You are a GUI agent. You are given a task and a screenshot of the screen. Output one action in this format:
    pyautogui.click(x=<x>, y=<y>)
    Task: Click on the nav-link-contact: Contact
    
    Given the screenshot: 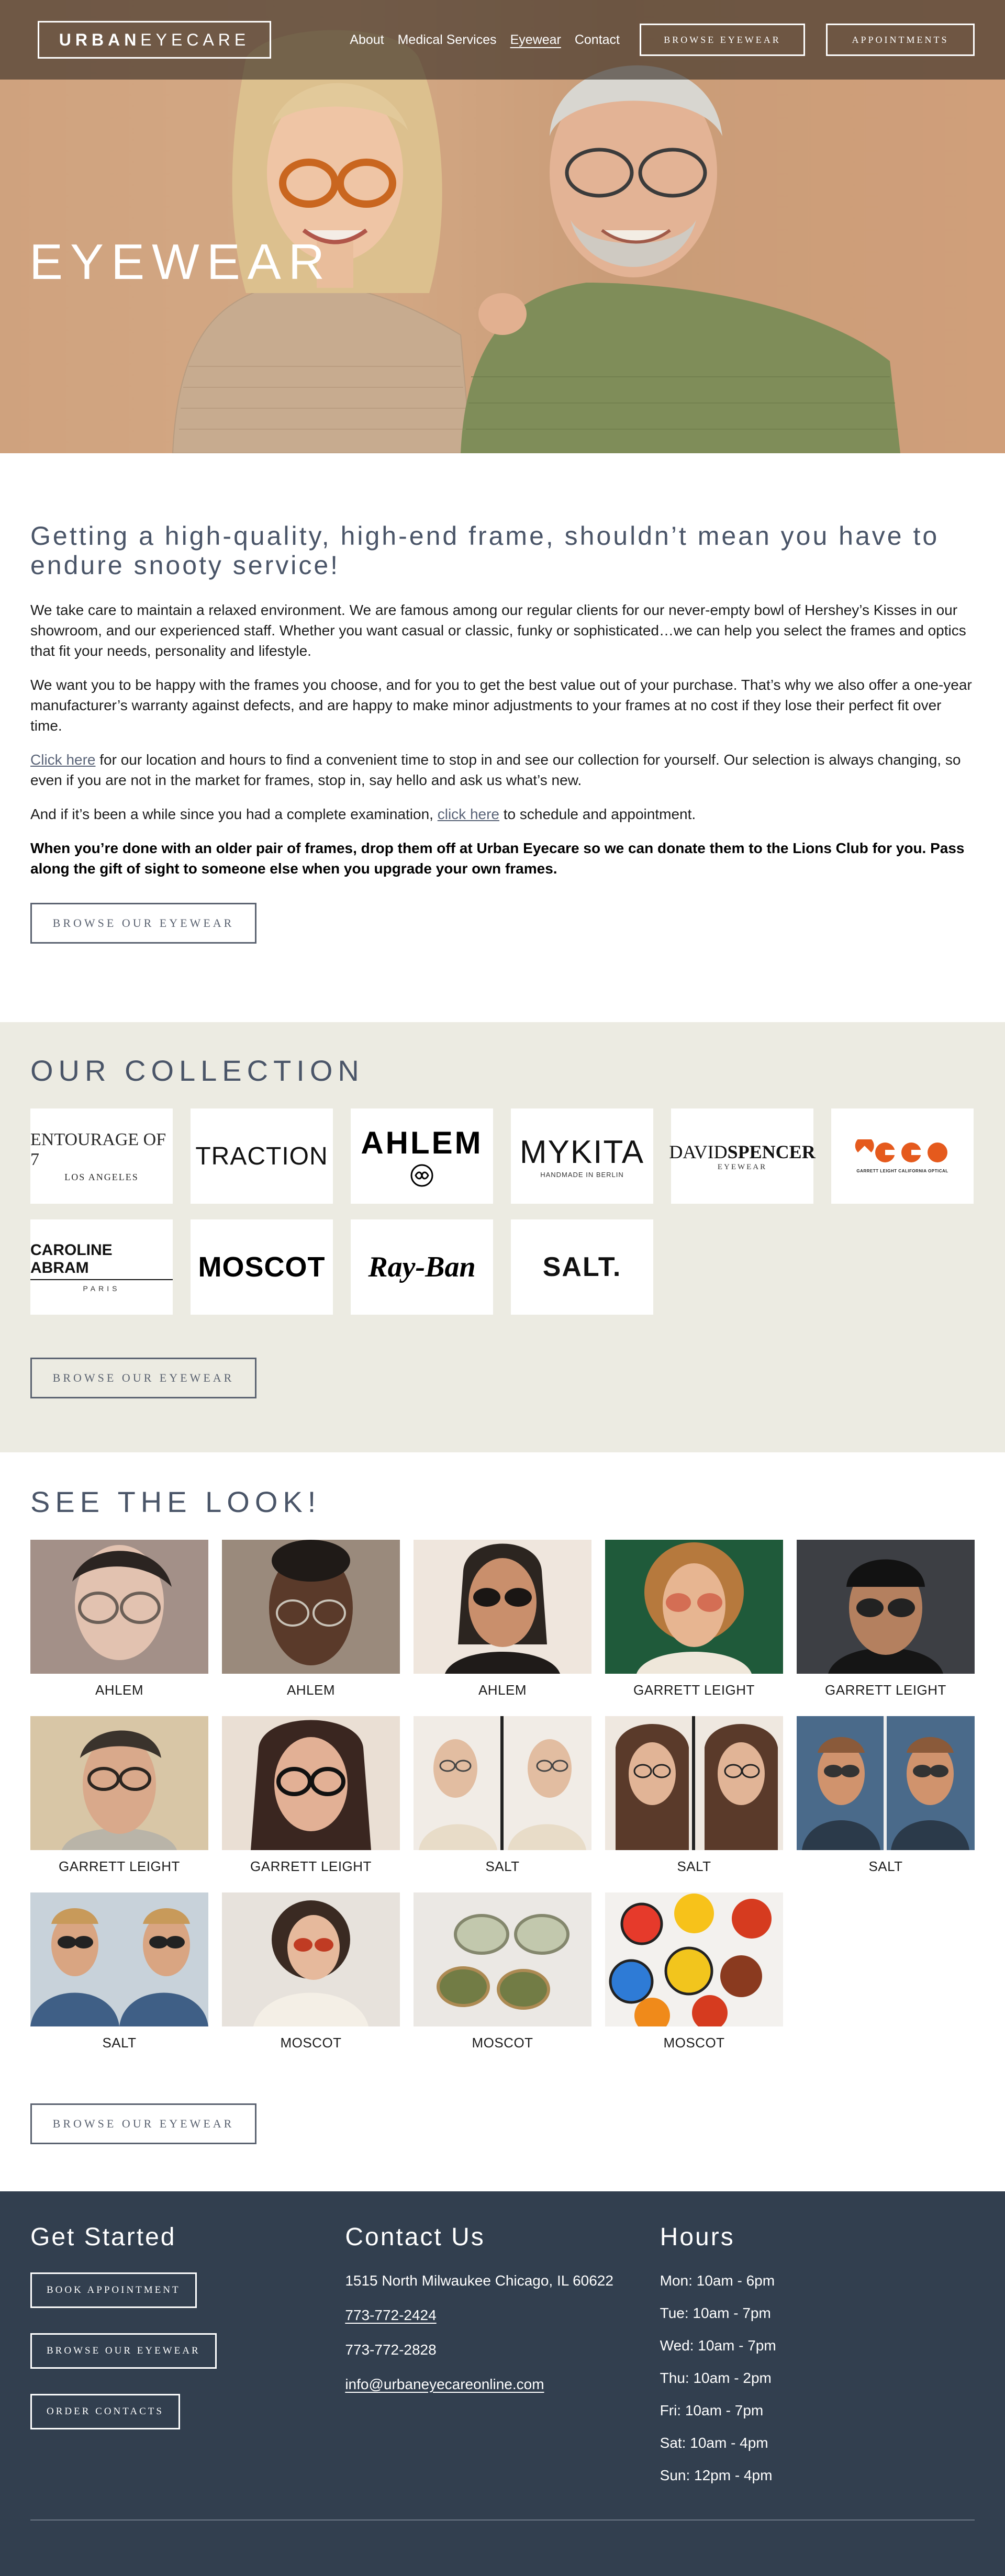 What is the action you would take?
    pyautogui.click(x=597, y=40)
    